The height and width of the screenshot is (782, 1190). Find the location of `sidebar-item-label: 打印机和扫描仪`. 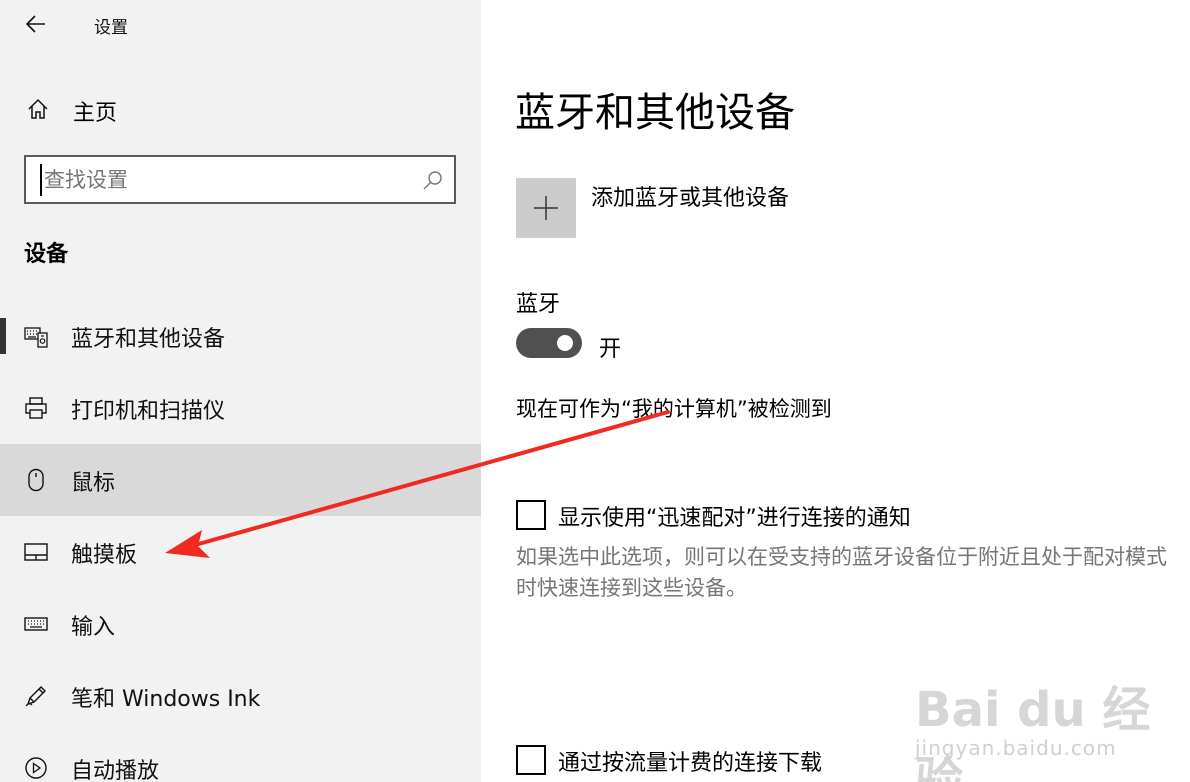

sidebar-item-label: 打印机和扫描仪 is located at coordinates (148, 411).